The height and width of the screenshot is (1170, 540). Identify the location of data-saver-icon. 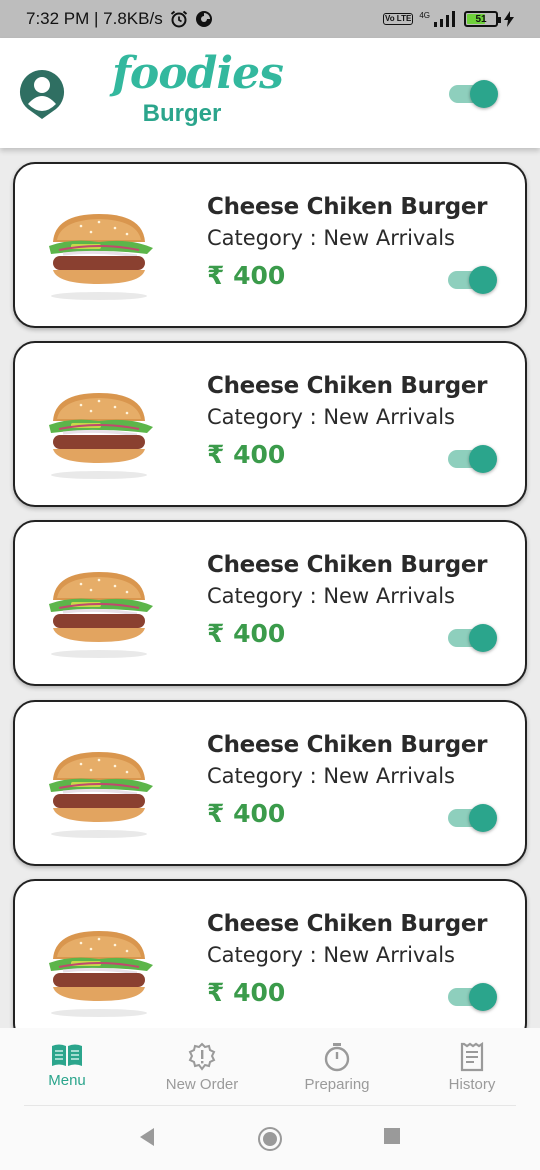
(203, 19).